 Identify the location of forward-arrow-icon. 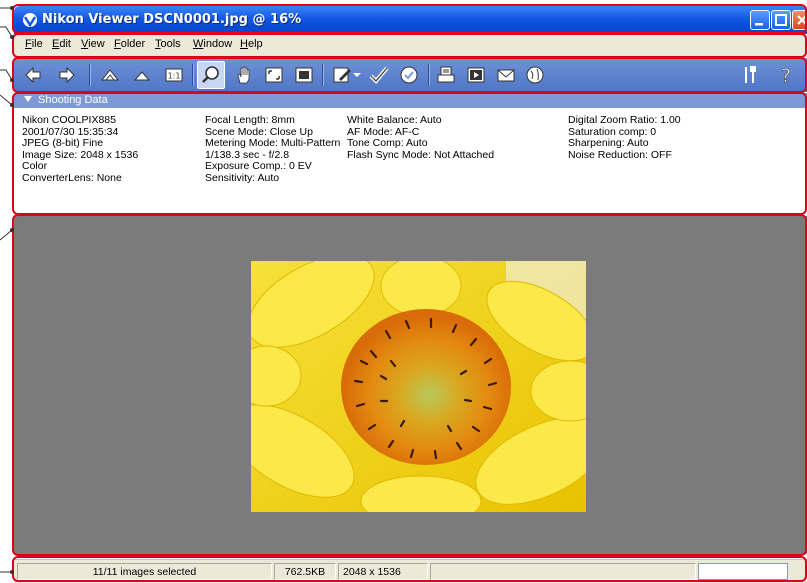
(67, 75).